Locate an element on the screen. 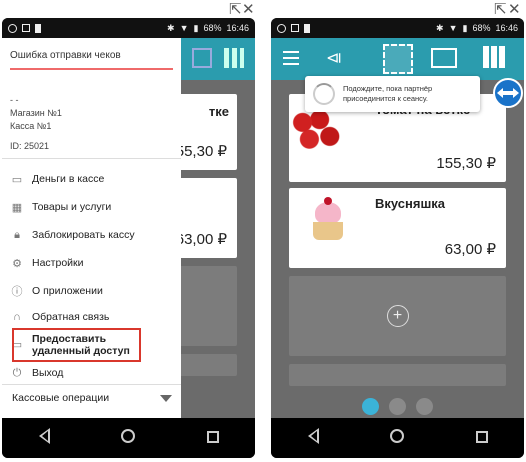 Image resolution: width=526 pixels, height=462 pixels. menu-item-label: Заблокировать кассу is located at coordinates (83, 235).